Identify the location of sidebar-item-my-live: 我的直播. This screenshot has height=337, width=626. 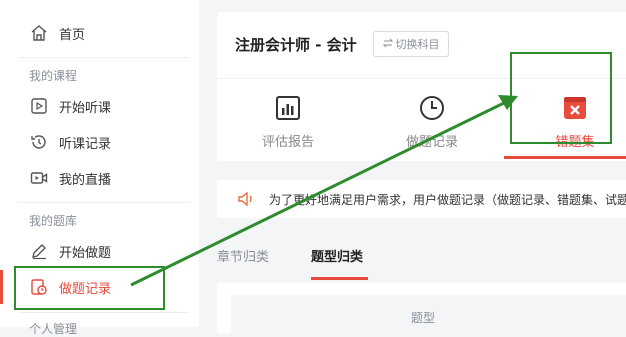
(99, 178).